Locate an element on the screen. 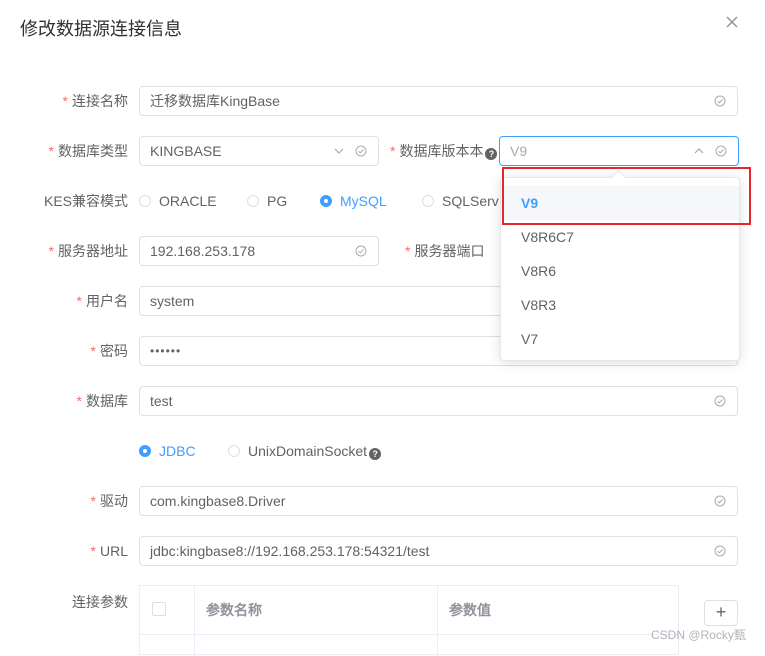 The width and height of the screenshot is (765, 656). server-port-label: * 服务器端口 is located at coordinates (445, 251).